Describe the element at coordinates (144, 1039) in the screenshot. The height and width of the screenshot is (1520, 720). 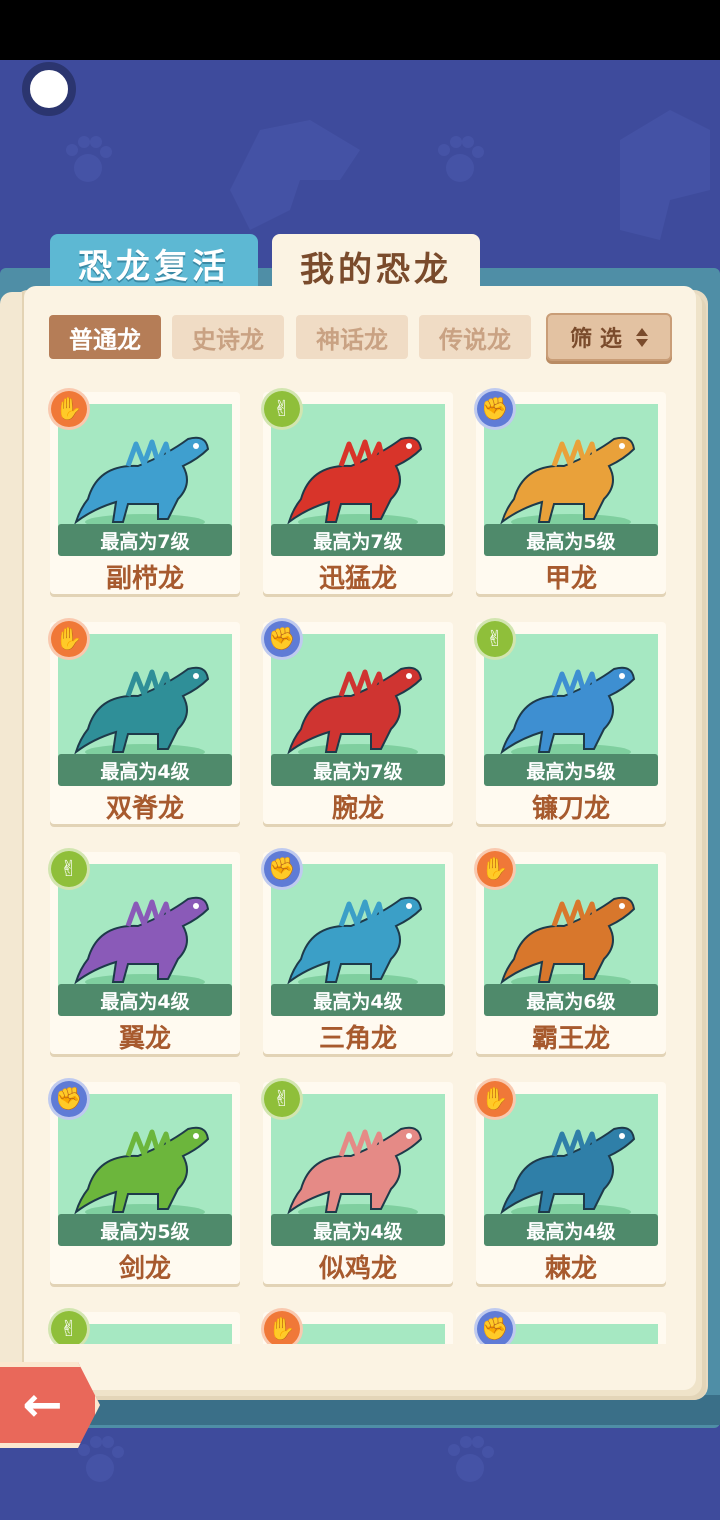
I see `dino-name: 翼龙` at that location.